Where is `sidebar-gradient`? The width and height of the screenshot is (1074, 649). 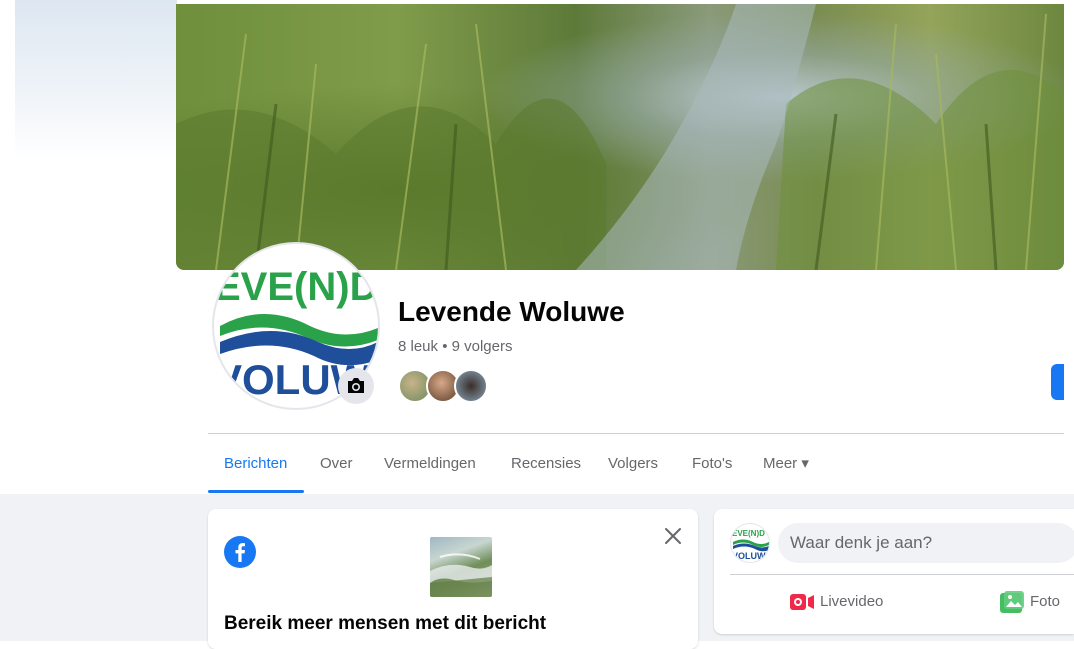 sidebar-gradient is located at coordinates (96, 80).